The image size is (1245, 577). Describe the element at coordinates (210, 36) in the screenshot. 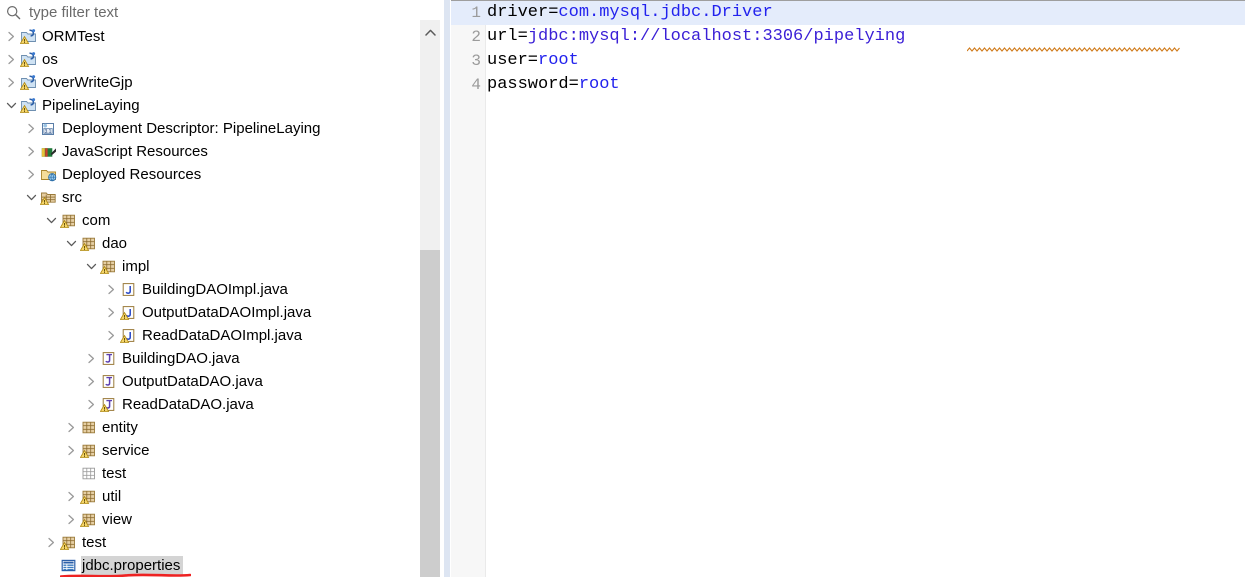

I see `tree-item-ormtest: ORMTest` at that location.